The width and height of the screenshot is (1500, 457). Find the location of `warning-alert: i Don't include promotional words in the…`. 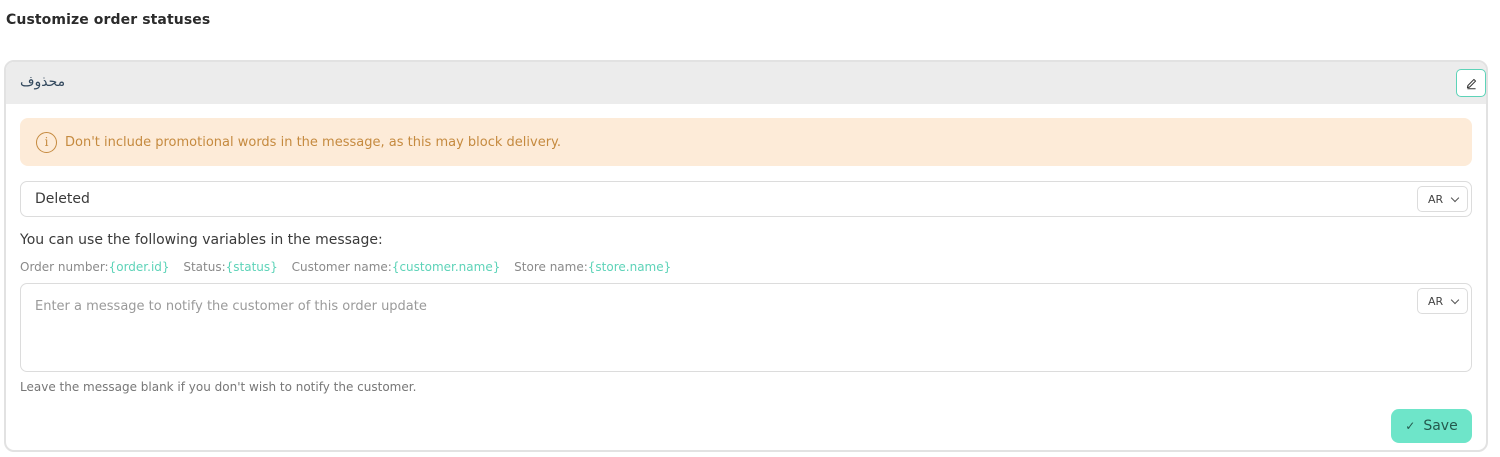

warning-alert: i Don't include promotional words in the… is located at coordinates (746, 142).